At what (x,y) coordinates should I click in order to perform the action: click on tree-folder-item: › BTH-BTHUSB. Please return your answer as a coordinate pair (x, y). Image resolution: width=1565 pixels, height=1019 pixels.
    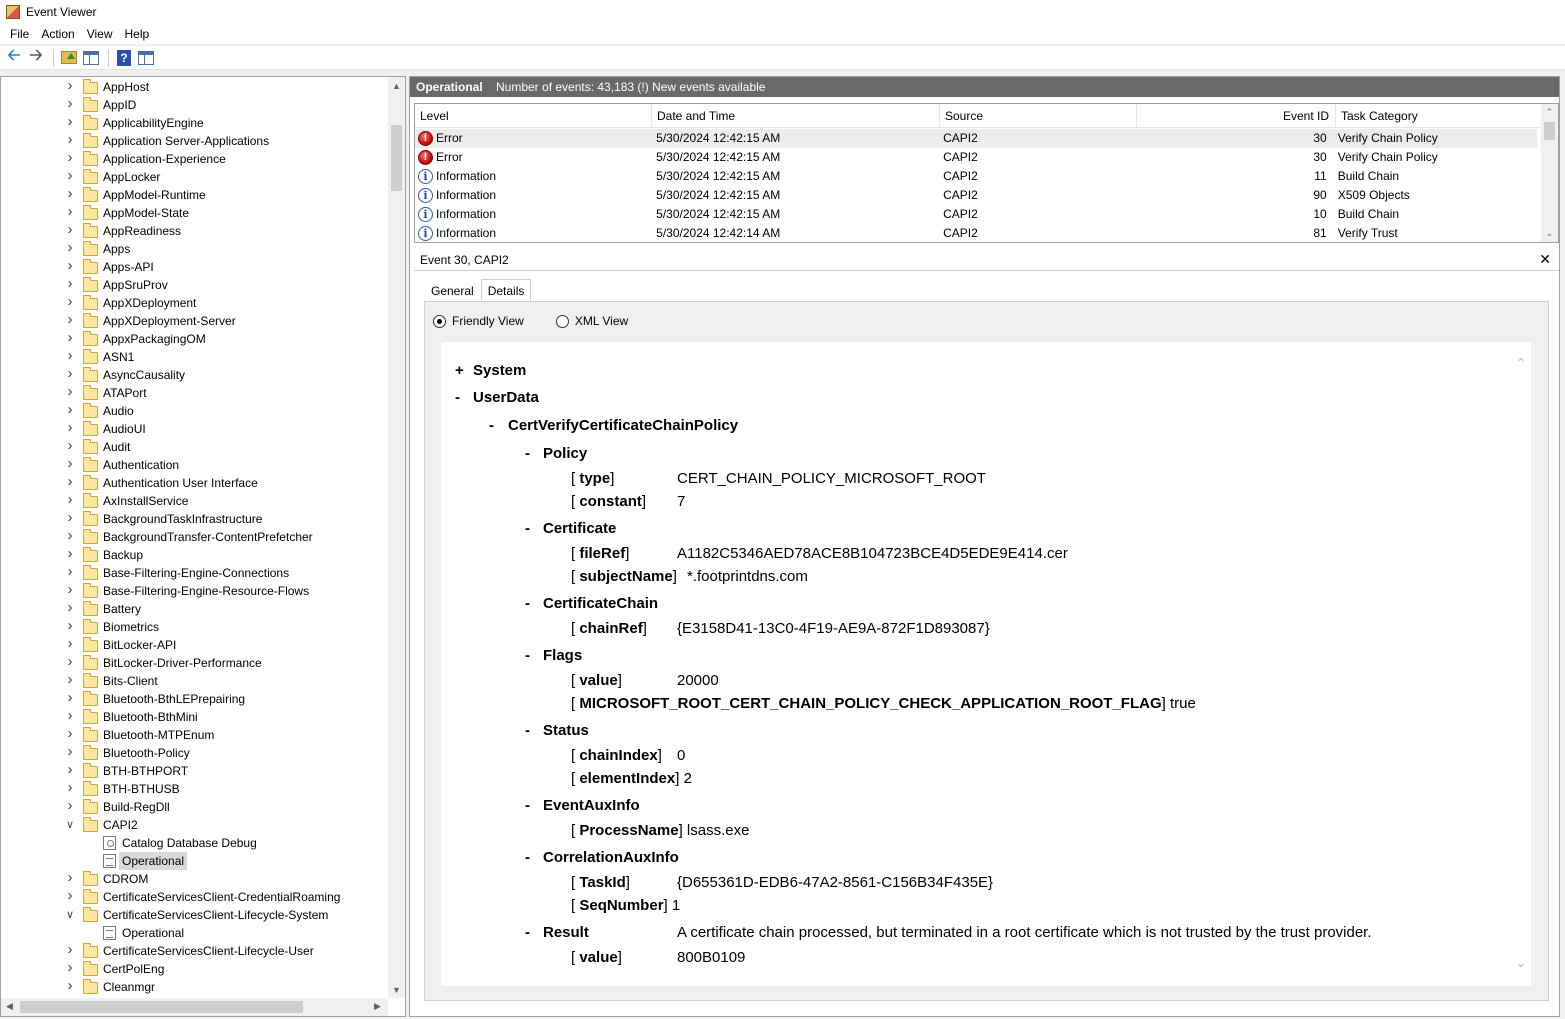
    Looking at the image, I should click on (194, 789).